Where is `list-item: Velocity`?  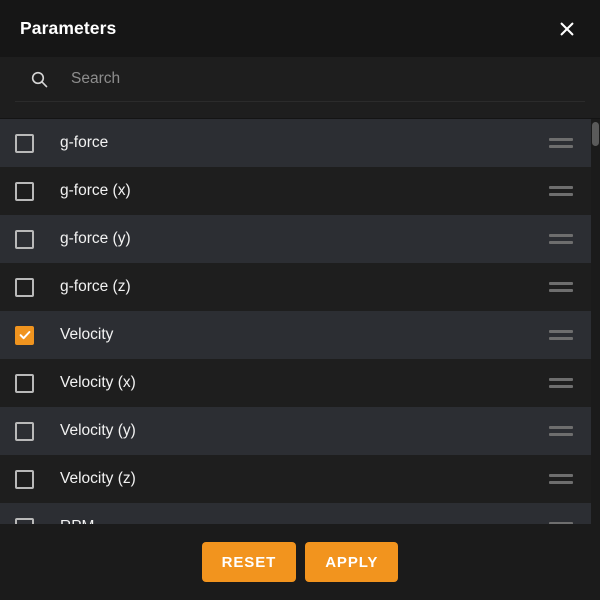 list-item: Velocity is located at coordinates (300, 335).